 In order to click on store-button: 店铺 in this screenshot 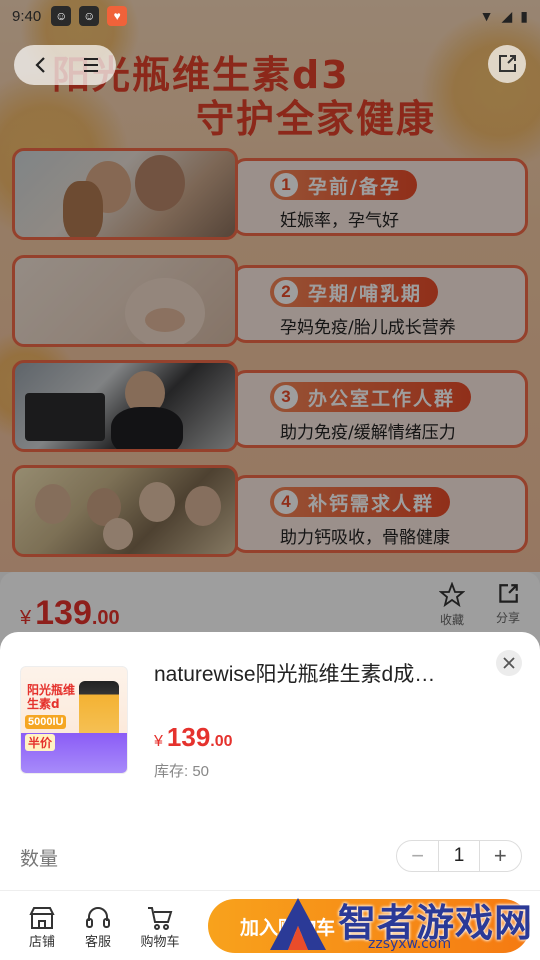, I will do `click(42, 927)`.